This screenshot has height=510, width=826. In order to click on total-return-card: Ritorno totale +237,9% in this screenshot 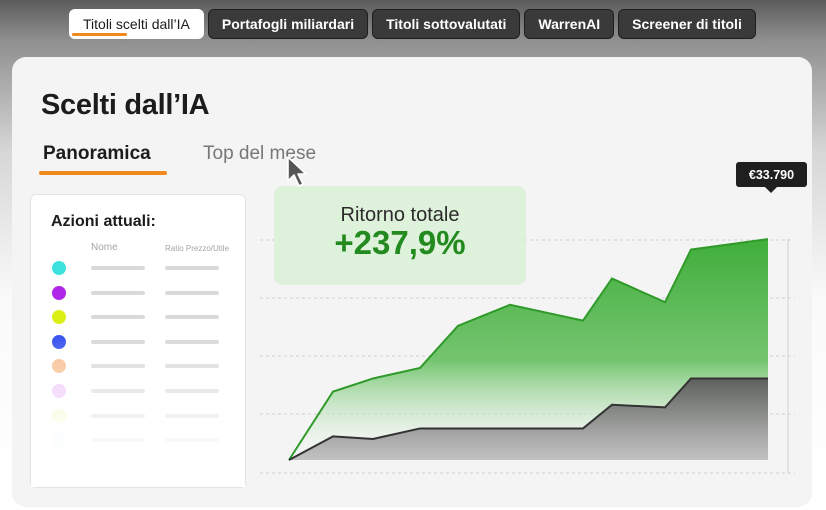, I will do `click(400, 235)`.